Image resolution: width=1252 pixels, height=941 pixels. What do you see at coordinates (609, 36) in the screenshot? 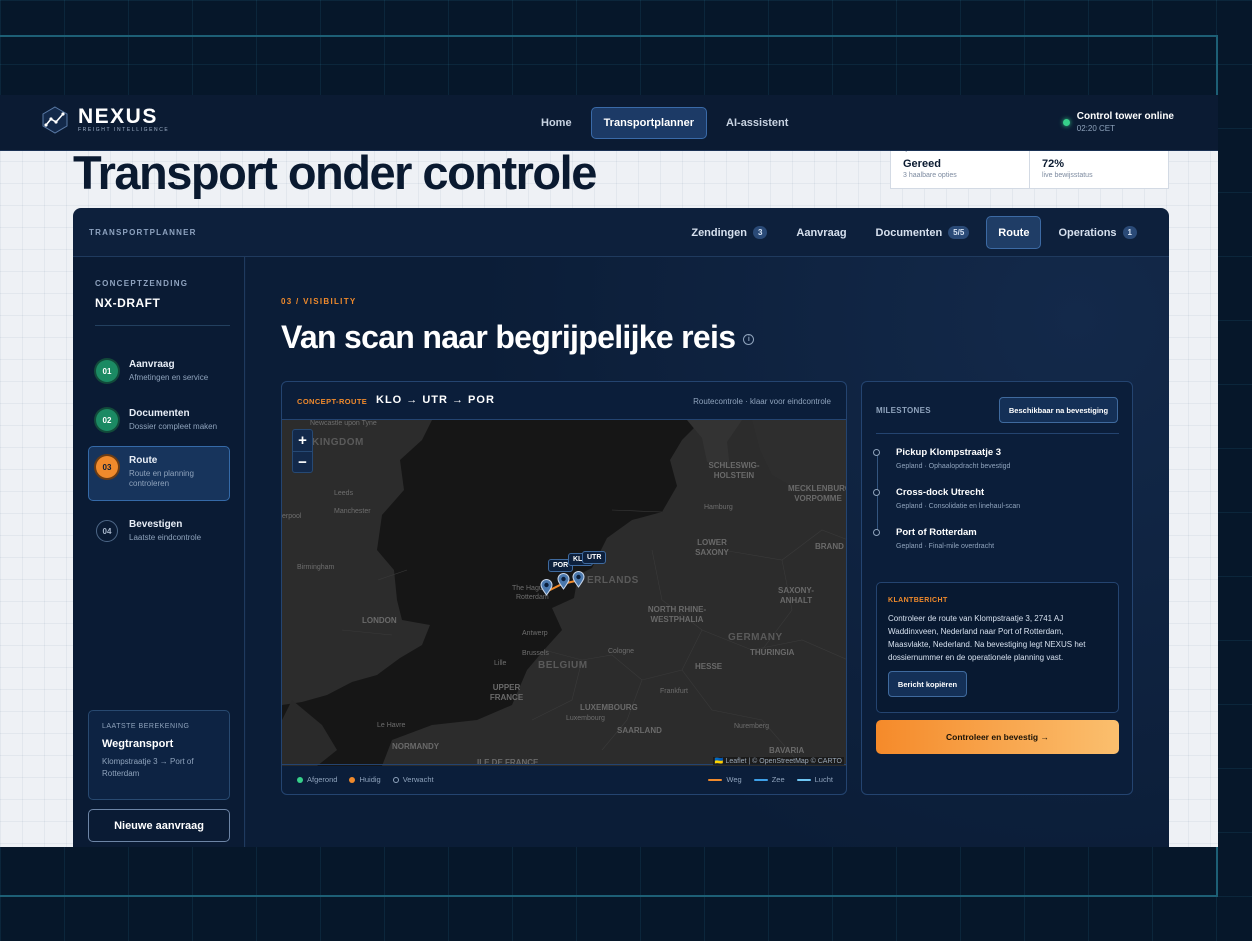
I see `frame-line` at bounding box center [609, 36].